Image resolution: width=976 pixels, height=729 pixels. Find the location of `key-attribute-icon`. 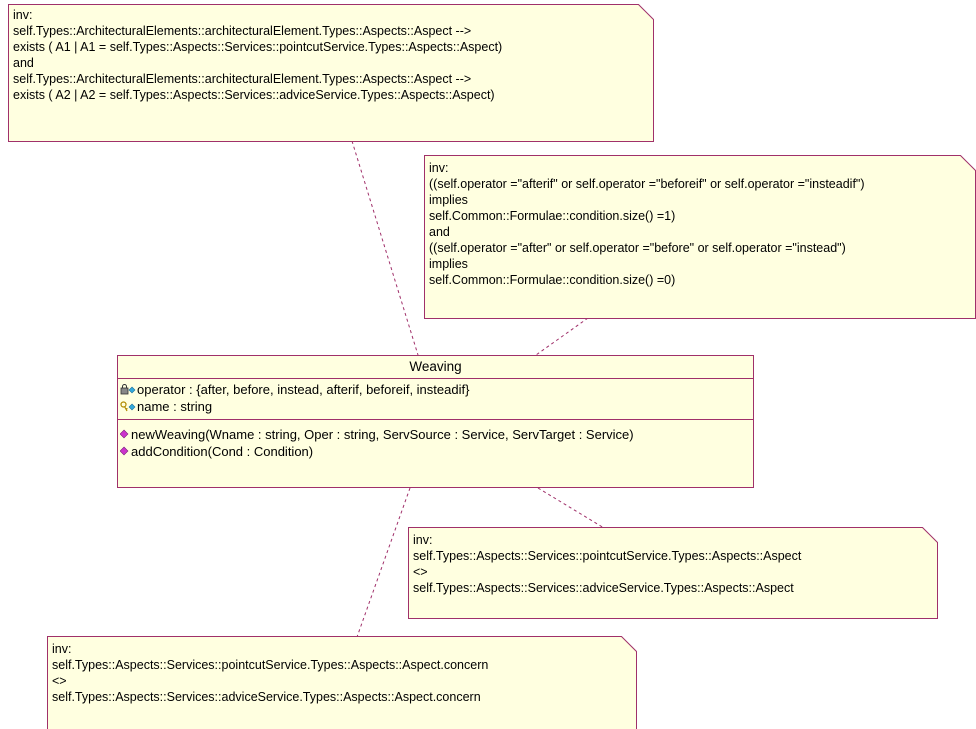

key-attribute-icon is located at coordinates (128, 405).